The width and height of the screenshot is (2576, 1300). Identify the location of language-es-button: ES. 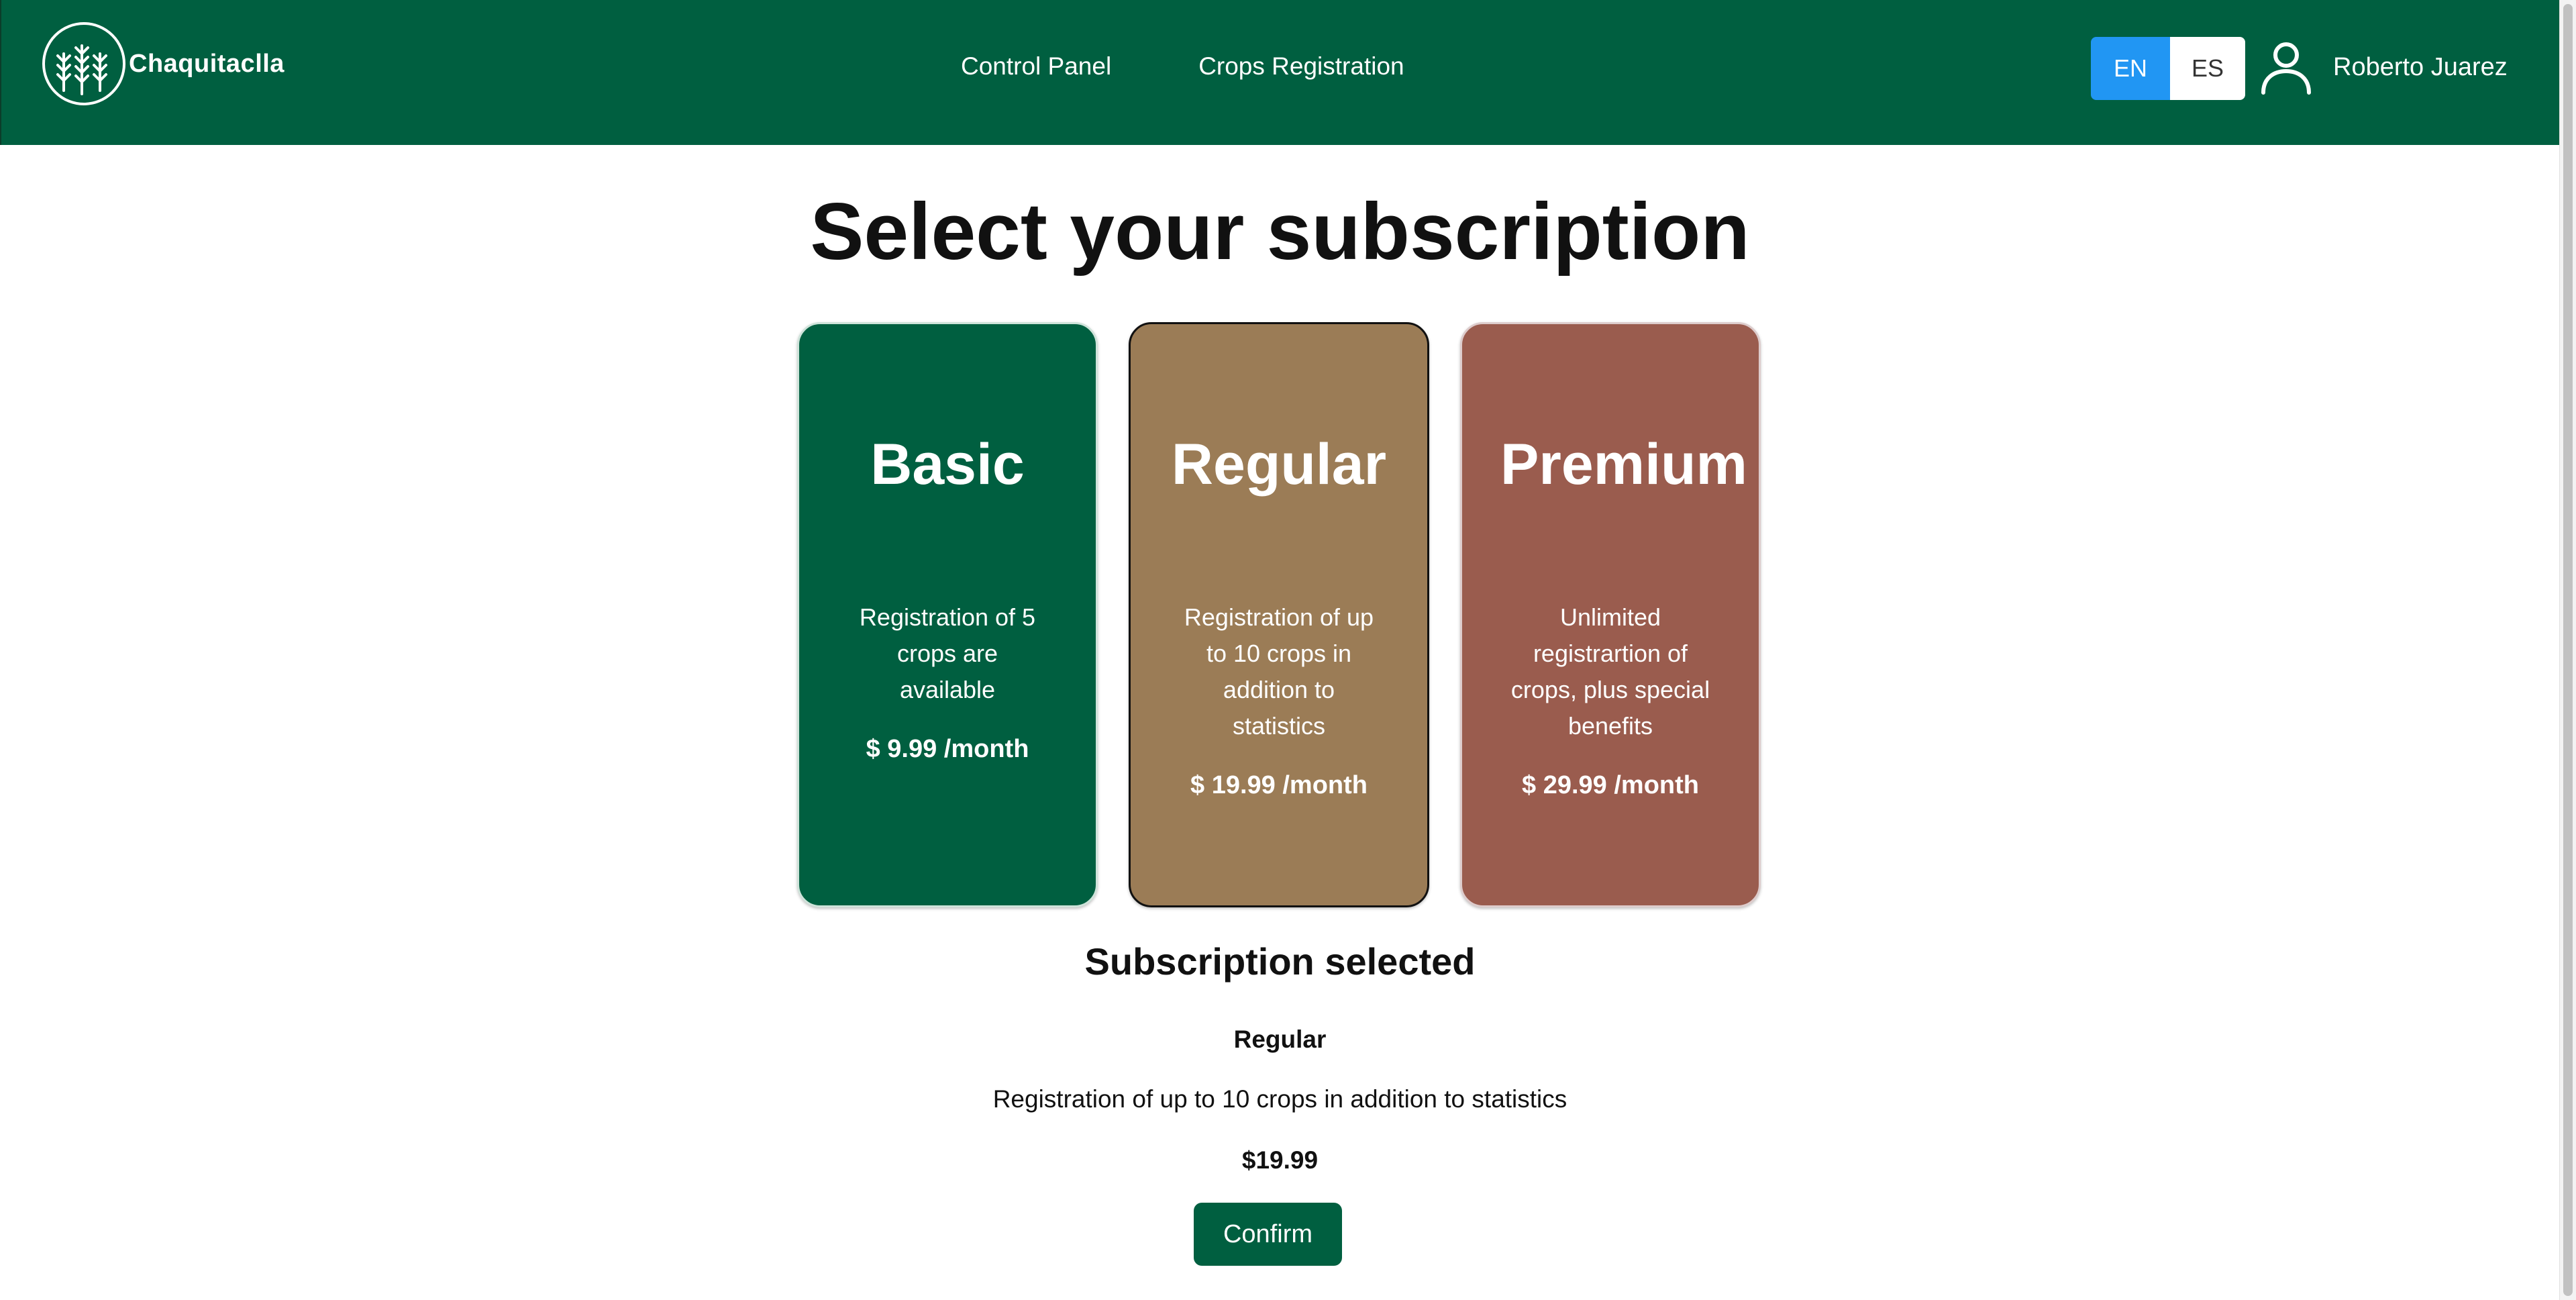
(2207, 68).